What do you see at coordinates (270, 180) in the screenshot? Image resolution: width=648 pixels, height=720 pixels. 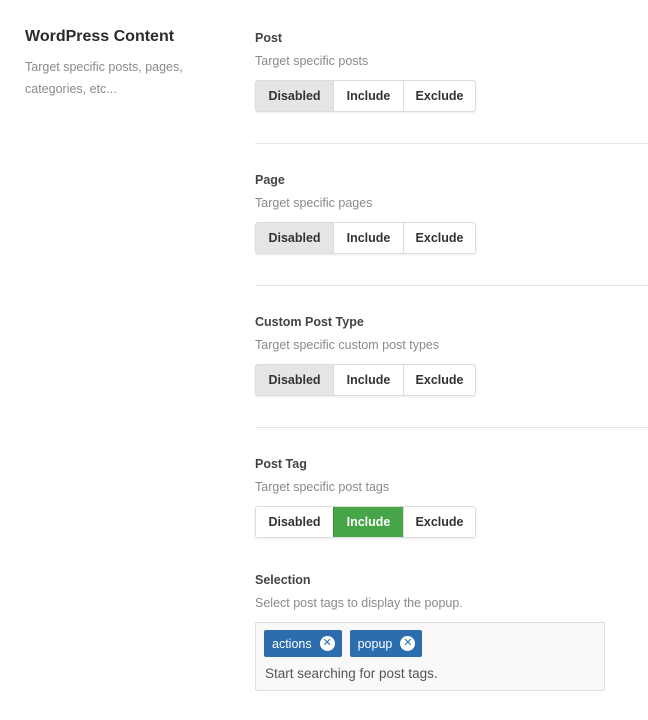 I see `field-label: Page` at bounding box center [270, 180].